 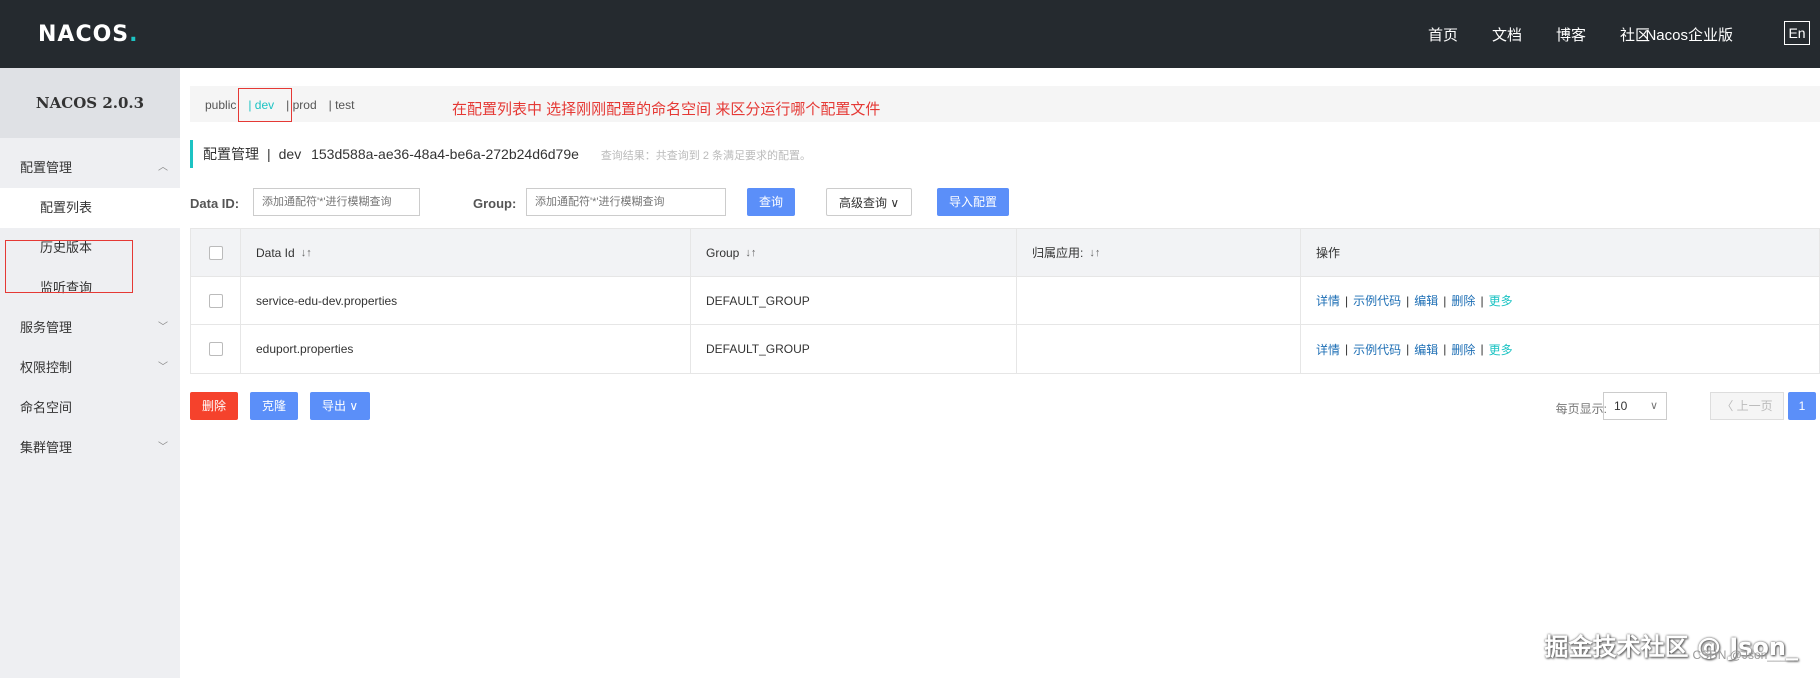 What do you see at coordinates (666, 109) in the screenshot?
I see `annotation-text: 在配置列表中 选择刚刚配置的命名空间 来区分运行哪个配置文件` at bounding box center [666, 109].